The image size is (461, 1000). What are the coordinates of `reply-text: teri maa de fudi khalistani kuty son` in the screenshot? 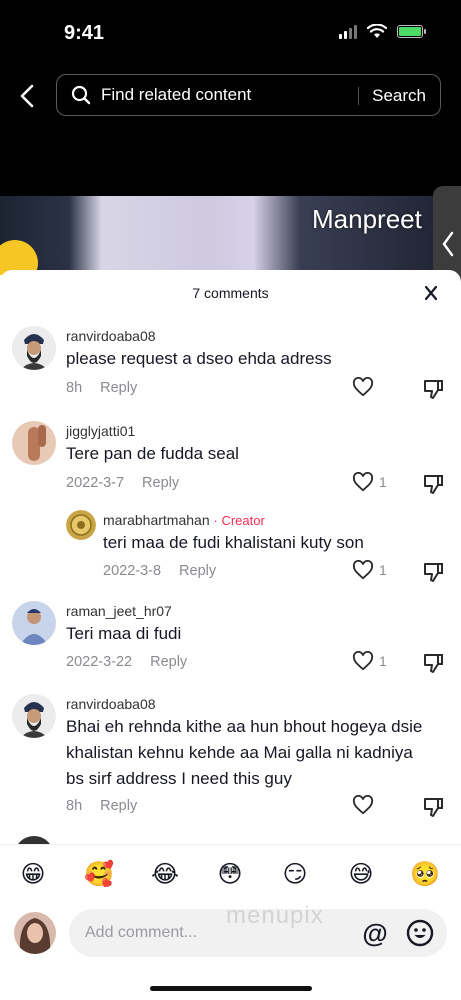 It's located at (233, 542).